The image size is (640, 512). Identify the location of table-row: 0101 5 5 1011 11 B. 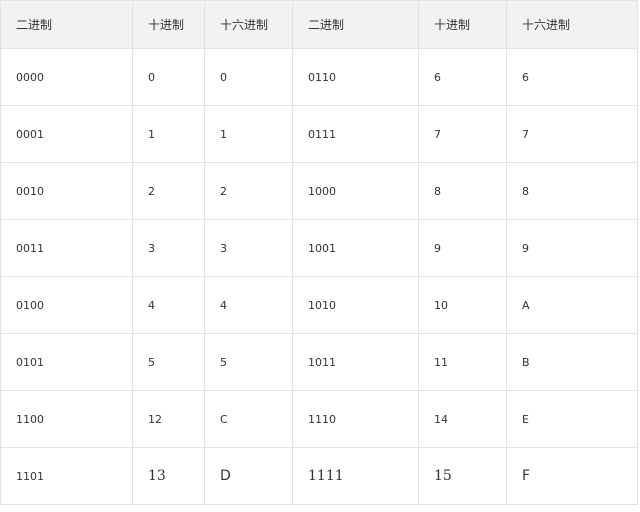
(319, 362).